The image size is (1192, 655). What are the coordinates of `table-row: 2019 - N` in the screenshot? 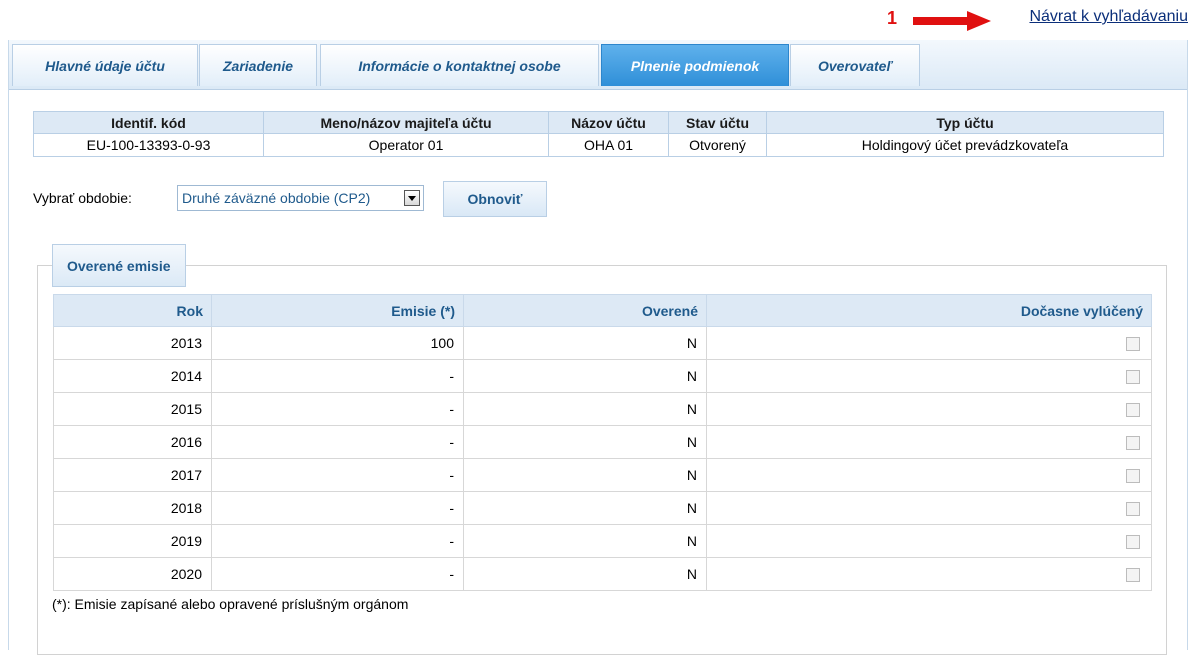 It's located at (602, 541).